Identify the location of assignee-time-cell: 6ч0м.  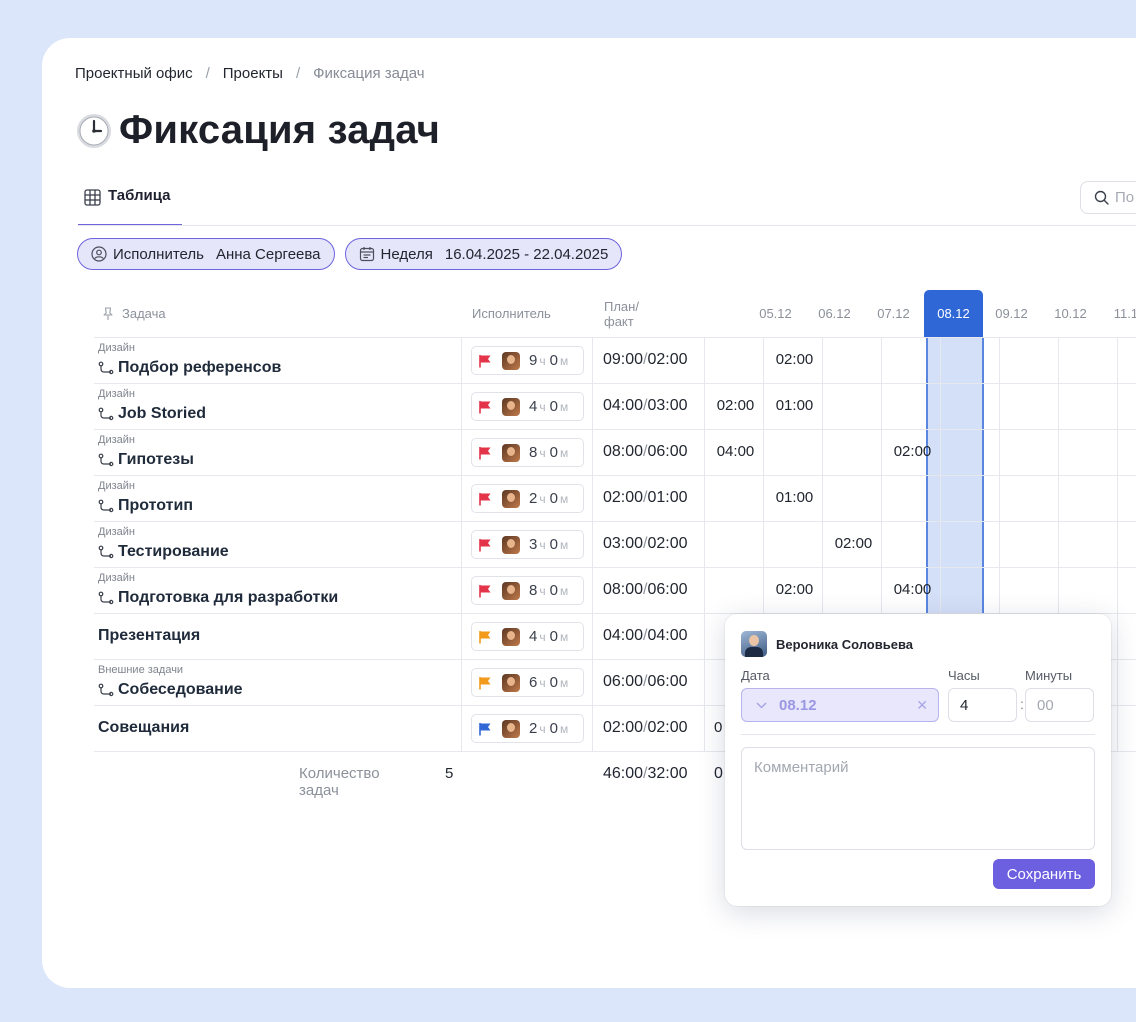
(527, 682).